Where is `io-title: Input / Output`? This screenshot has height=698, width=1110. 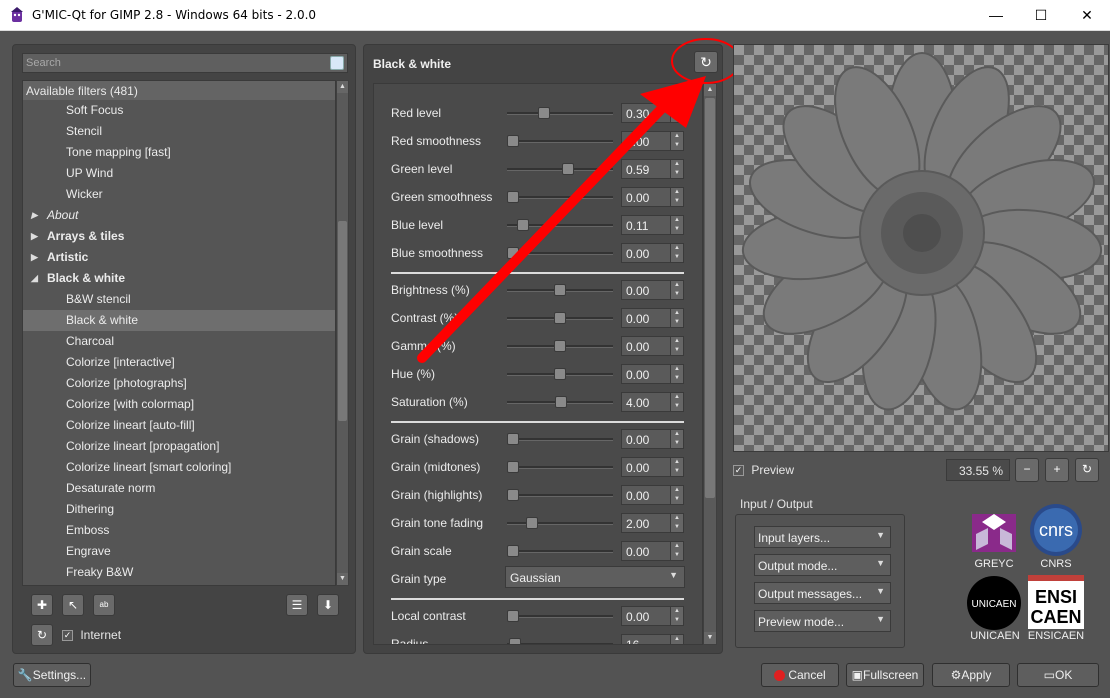
io-title: Input / Output is located at coordinates (776, 504).